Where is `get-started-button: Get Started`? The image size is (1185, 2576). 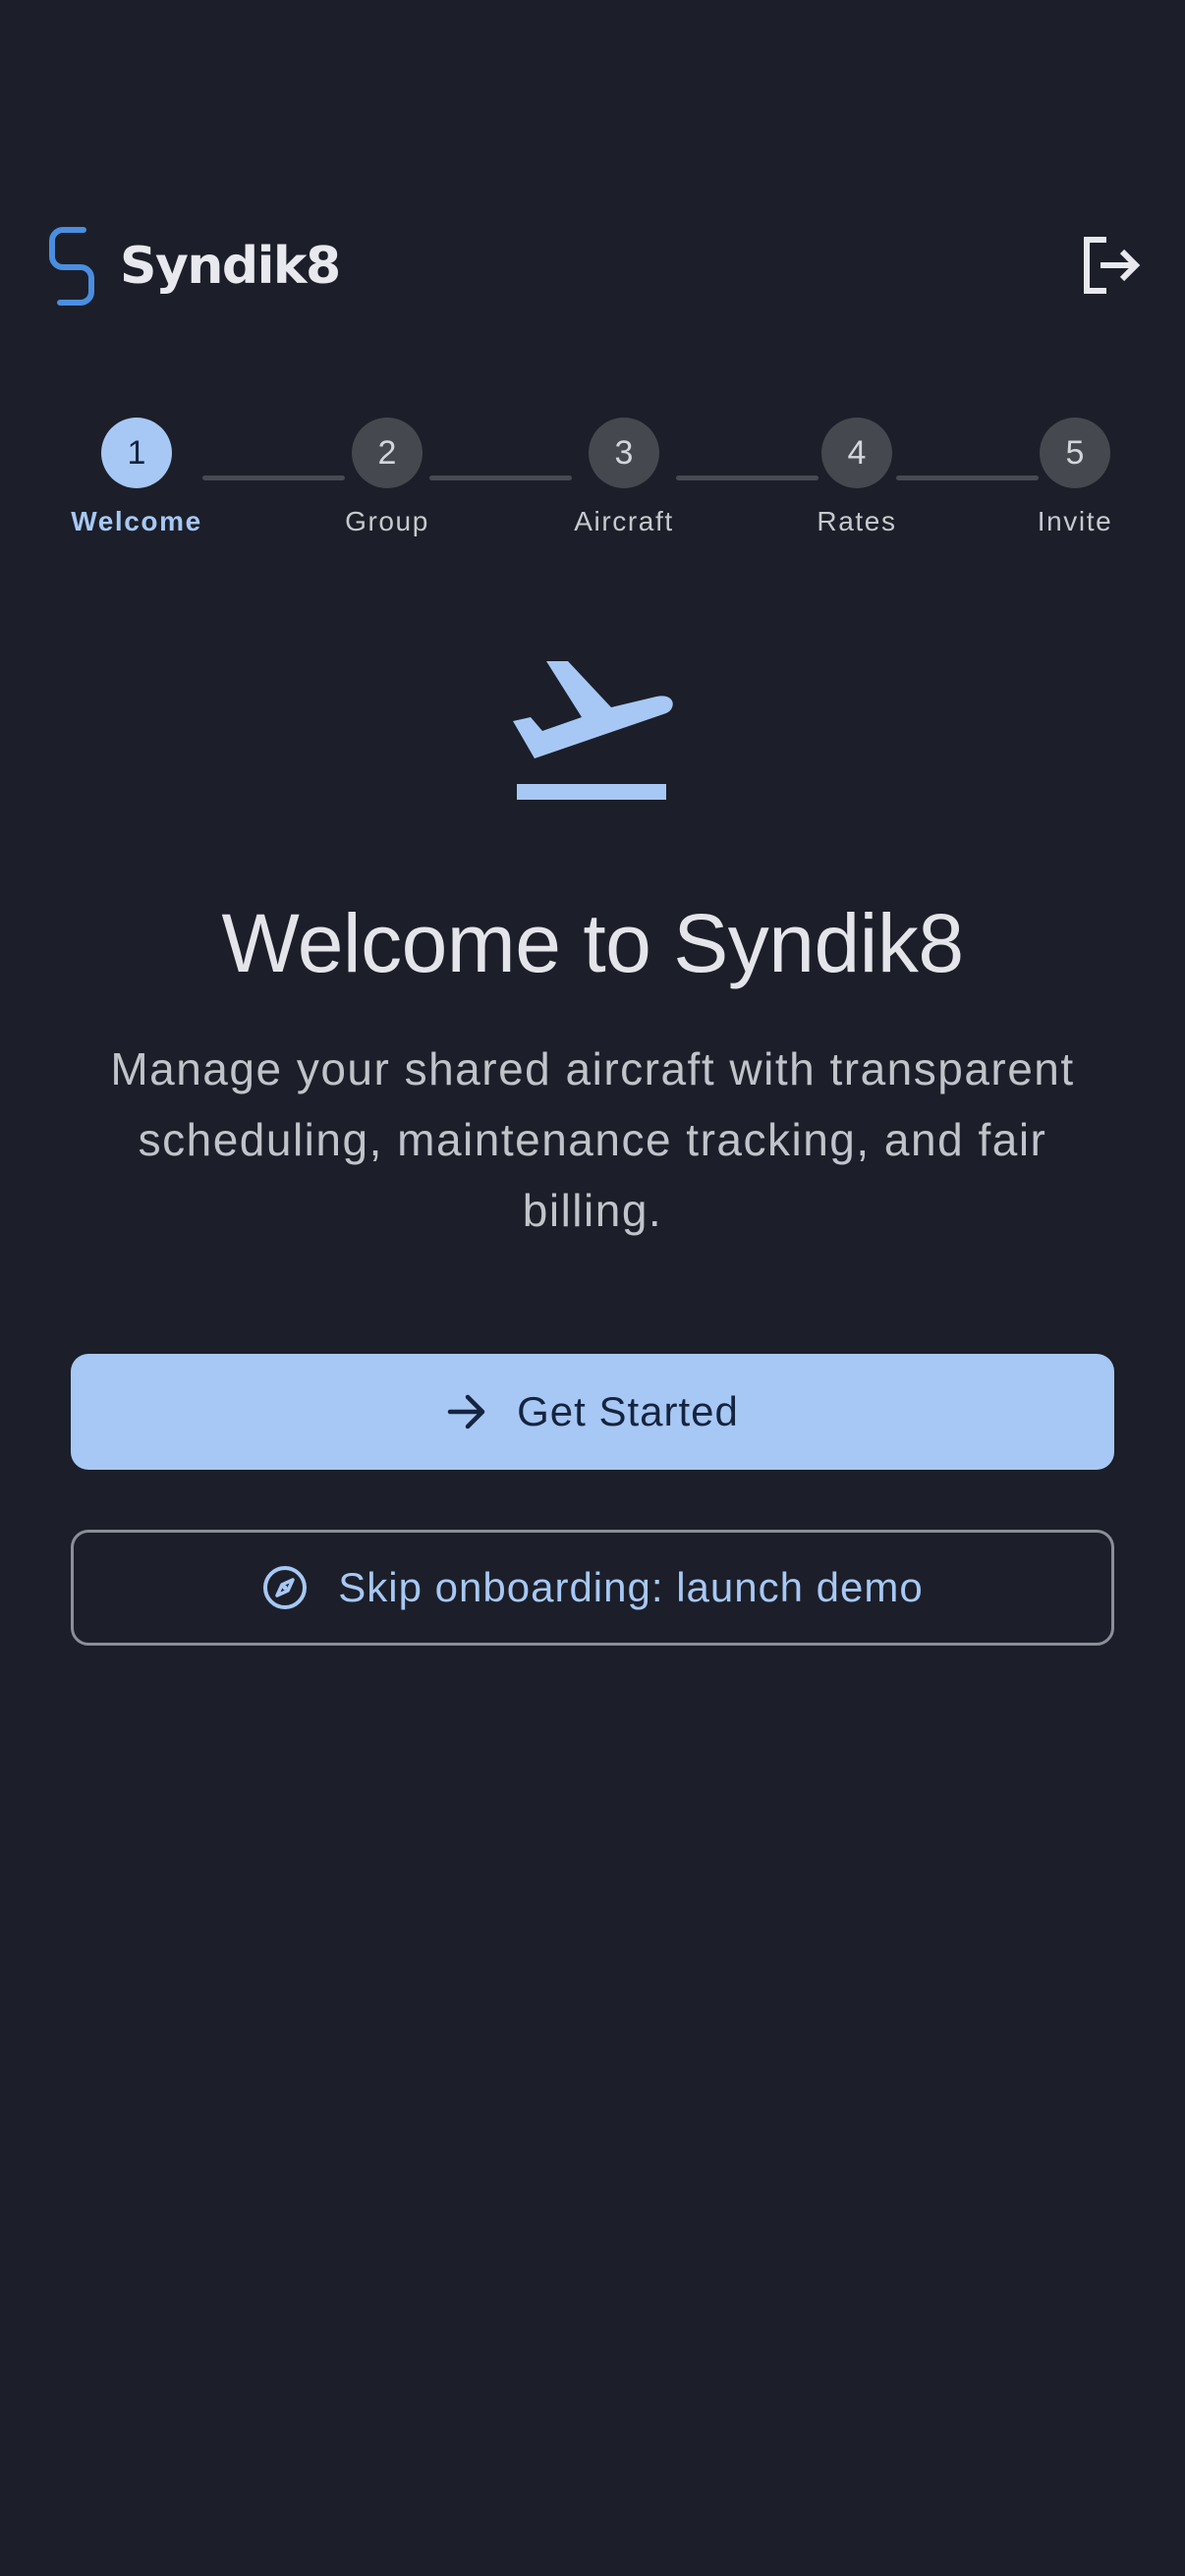 get-started-button: Get Started is located at coordinates (592, 1412).